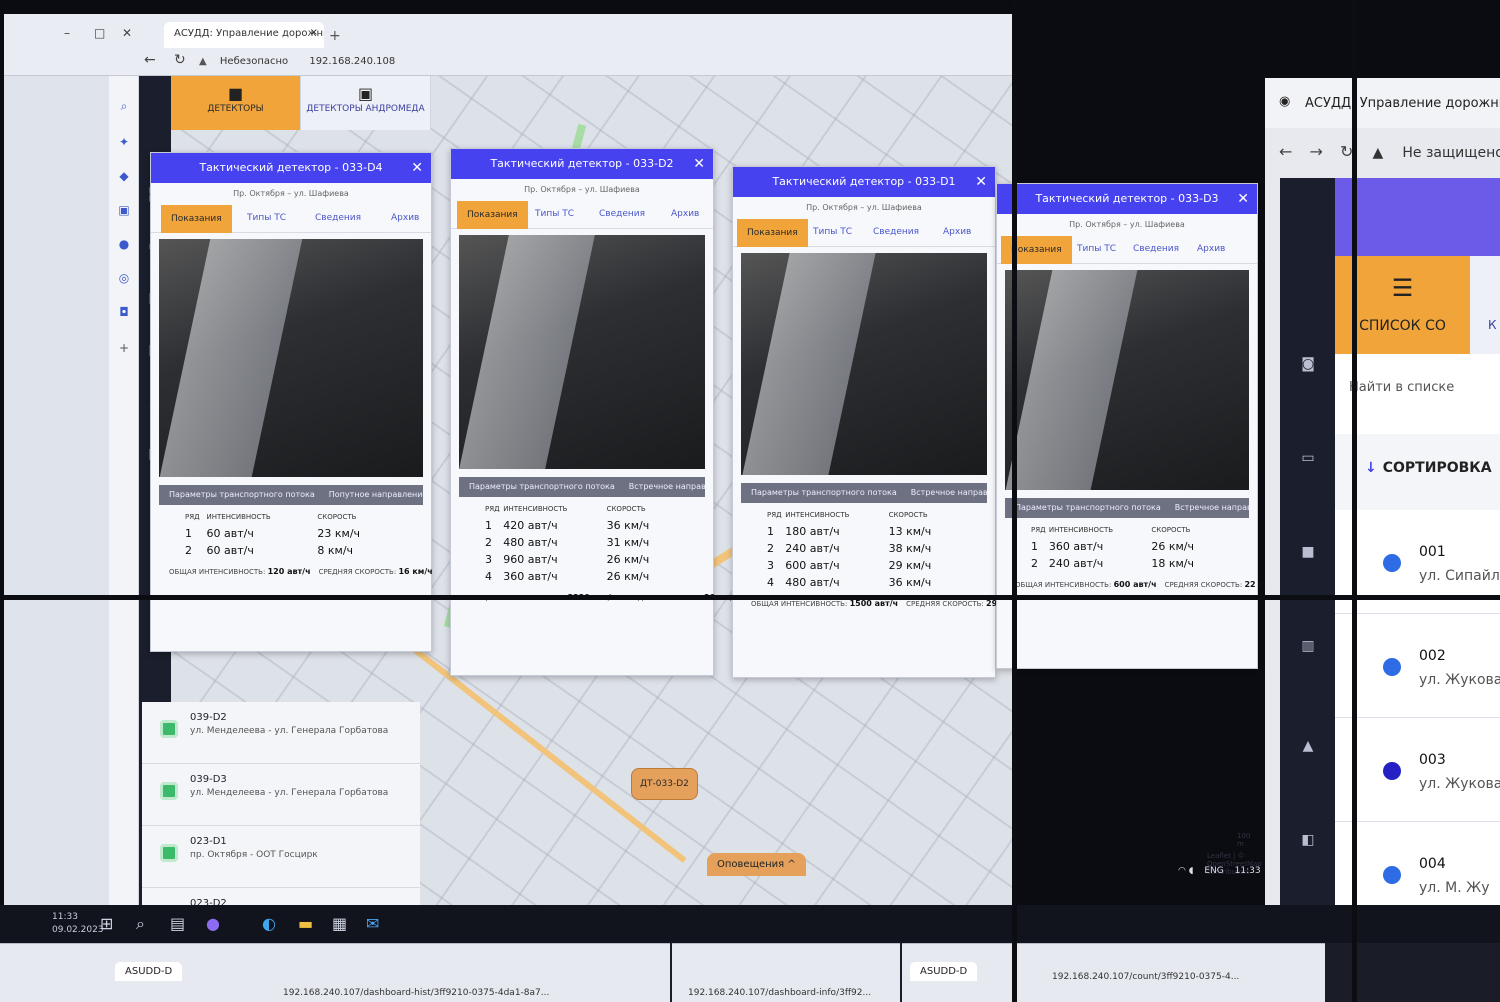 This screenshot has height=1002, width=1500. I want to click on wifi-icon: ◠, so click(1182, 871).